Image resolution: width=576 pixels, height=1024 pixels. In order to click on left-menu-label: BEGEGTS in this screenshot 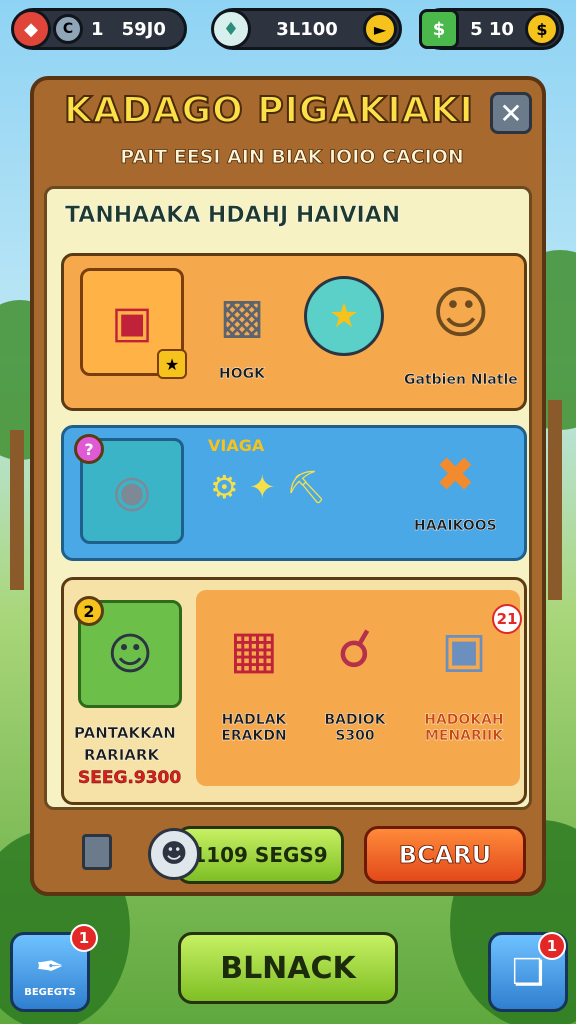, I will do `click(50, 992)`.